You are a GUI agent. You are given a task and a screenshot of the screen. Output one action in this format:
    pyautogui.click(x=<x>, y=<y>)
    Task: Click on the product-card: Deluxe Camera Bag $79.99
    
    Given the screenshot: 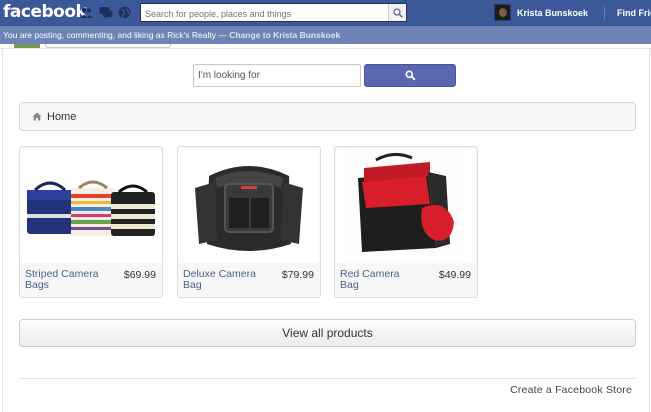 What is the action you would take?
    pyautogui.click(x=249, y=222)
    